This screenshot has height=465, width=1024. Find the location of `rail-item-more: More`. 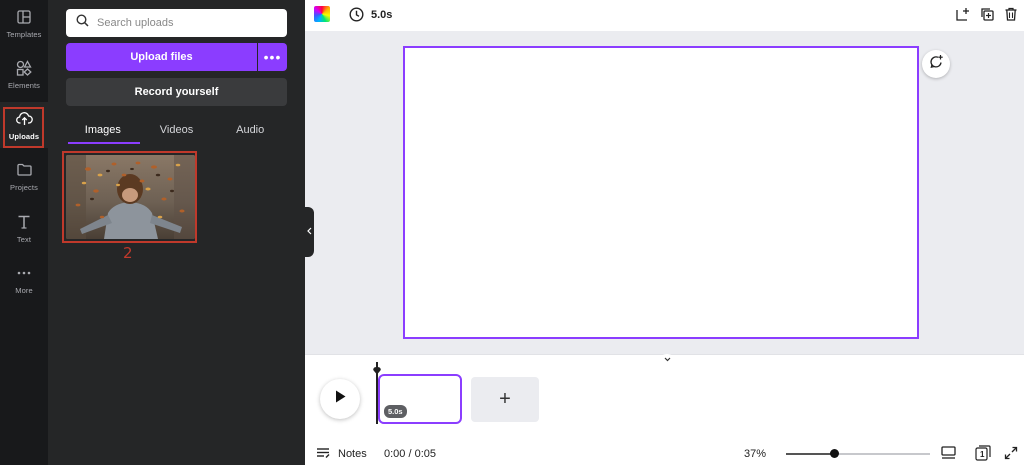

rail-item-more: More is located at coordinates (24, 279).